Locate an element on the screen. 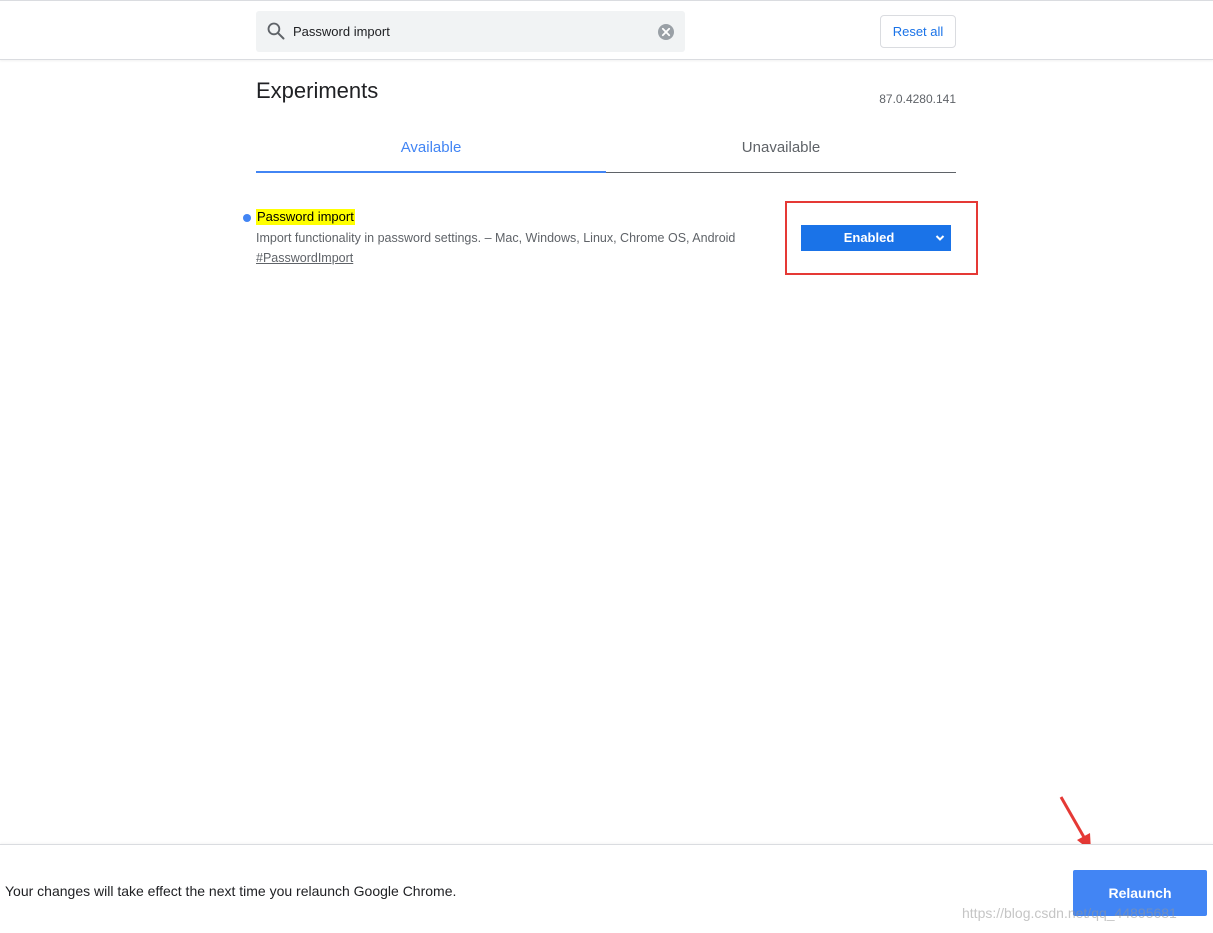  watermark: https://blog.csdn.net/qq_44895681 is located at coordinates (1069, 913).